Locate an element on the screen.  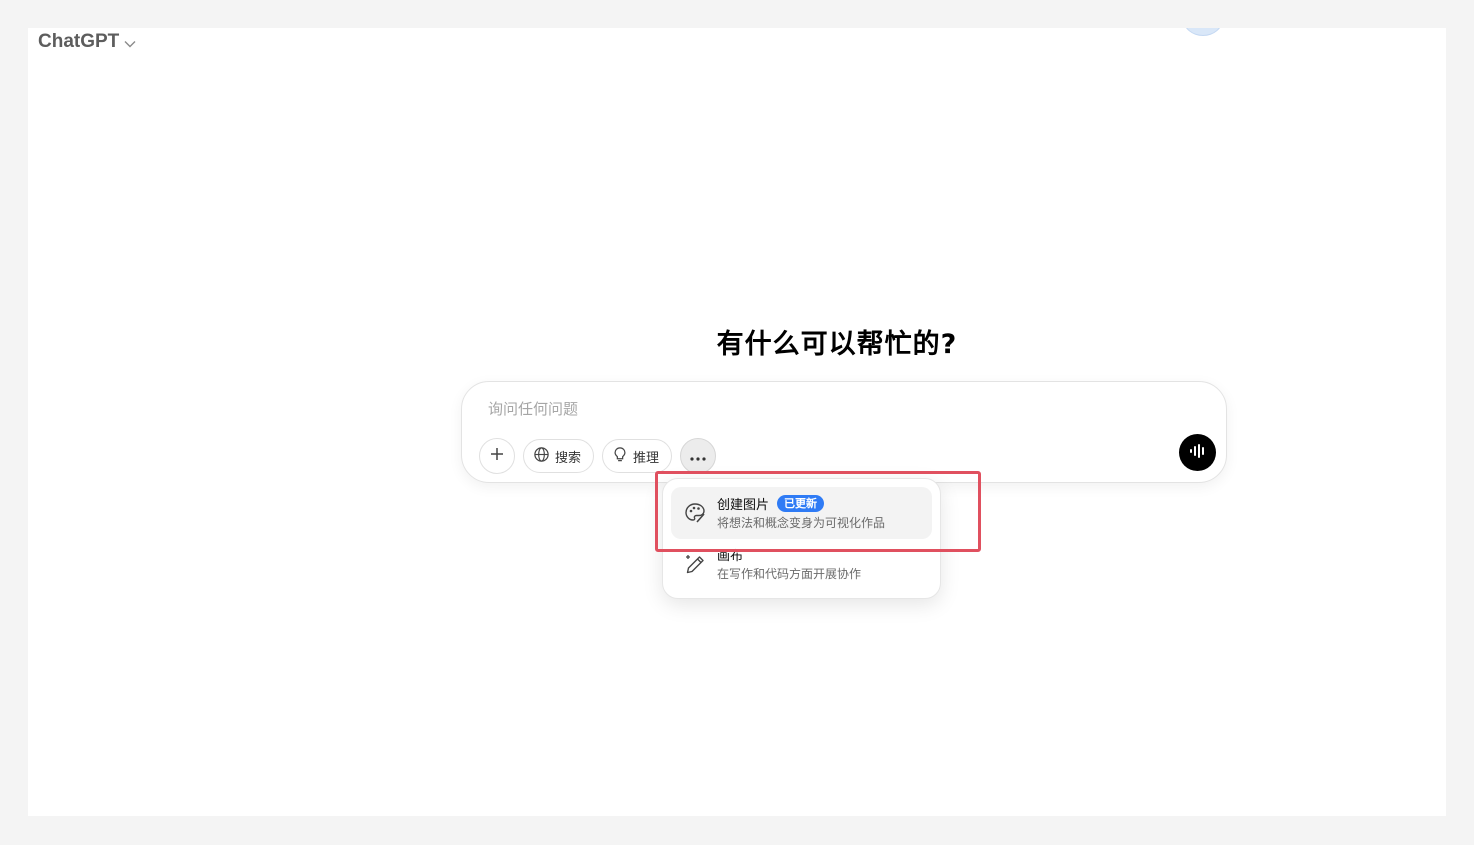
attach-button is located at coordinates (497, 456).